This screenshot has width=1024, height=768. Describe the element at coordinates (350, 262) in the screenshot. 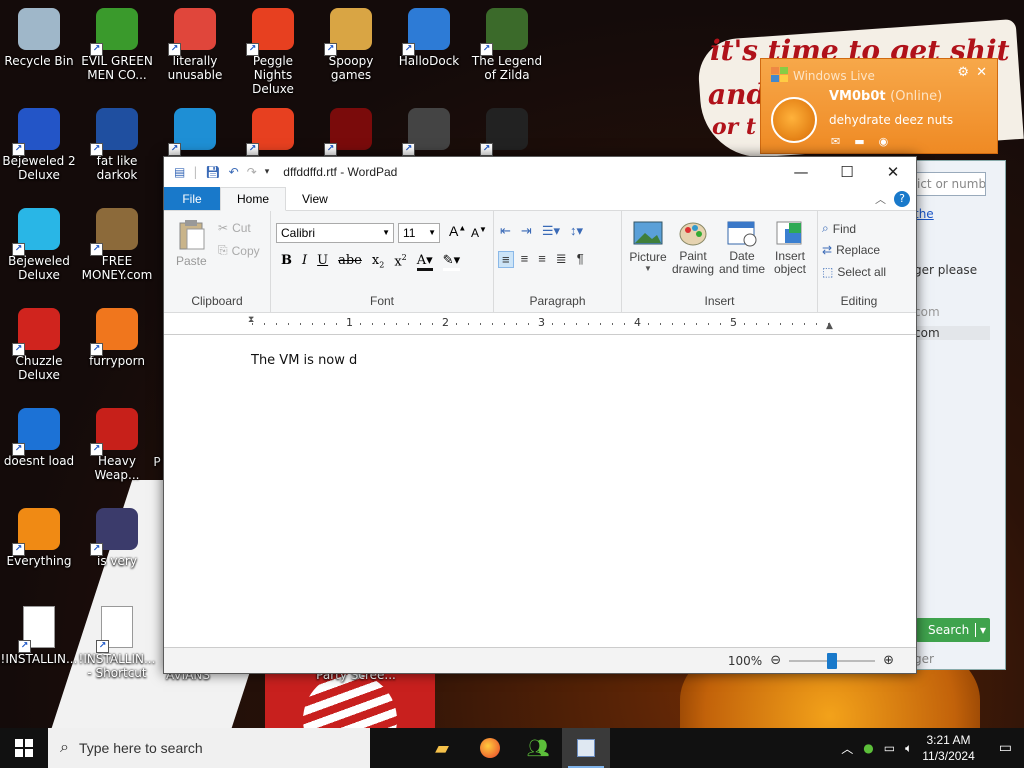

I see `strikethrough-button: abe` at that location.